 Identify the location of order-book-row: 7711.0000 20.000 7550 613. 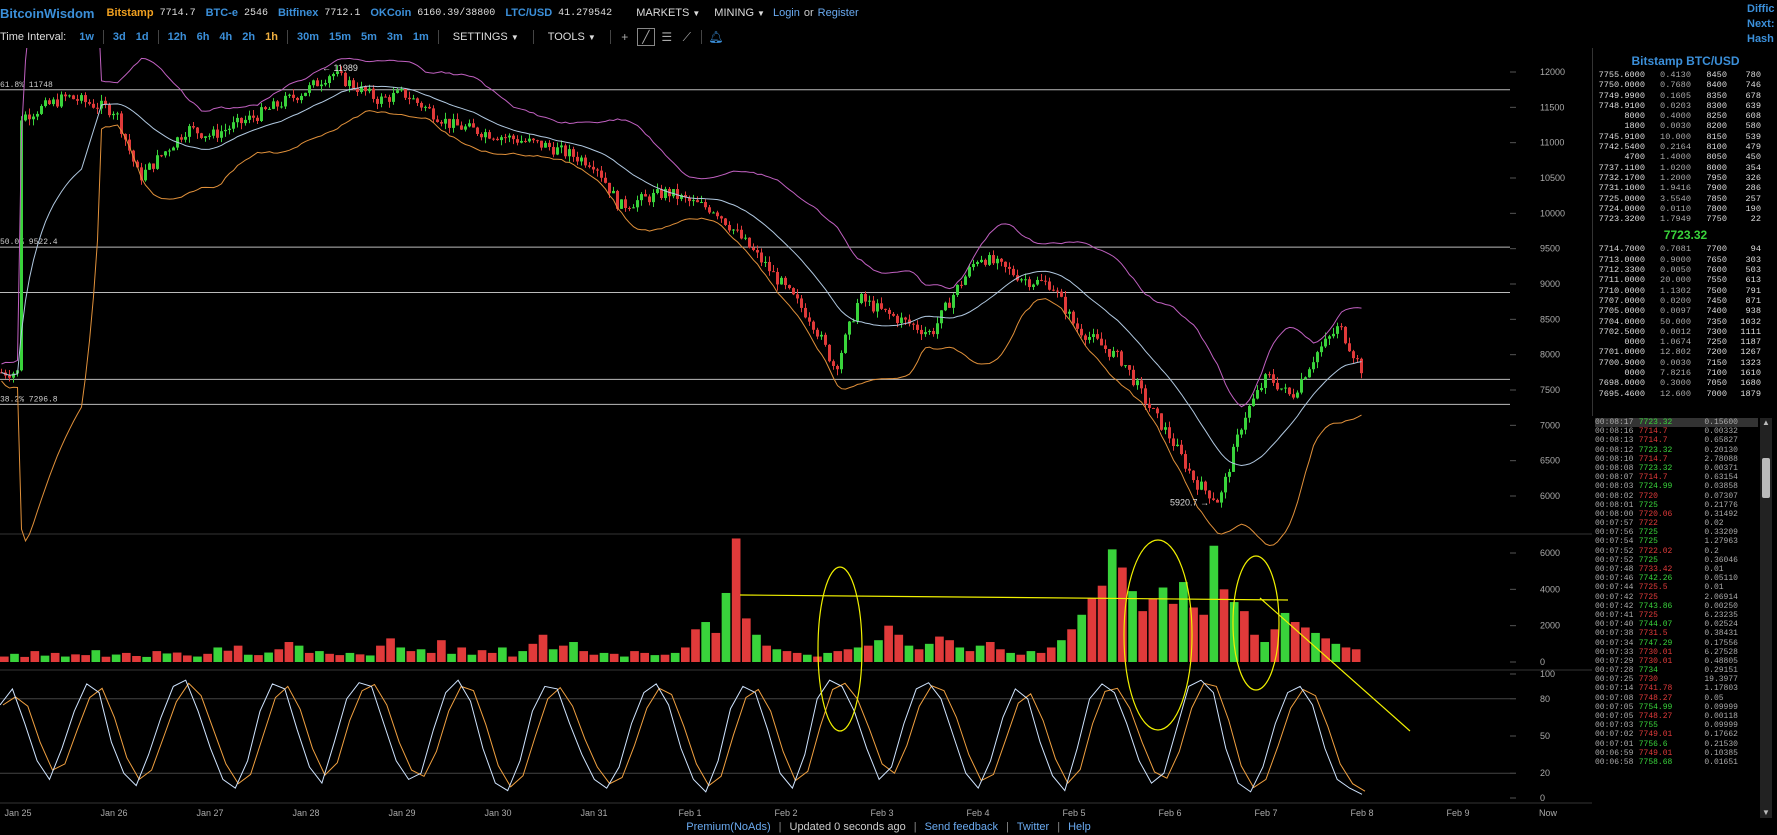
(1685, 280).